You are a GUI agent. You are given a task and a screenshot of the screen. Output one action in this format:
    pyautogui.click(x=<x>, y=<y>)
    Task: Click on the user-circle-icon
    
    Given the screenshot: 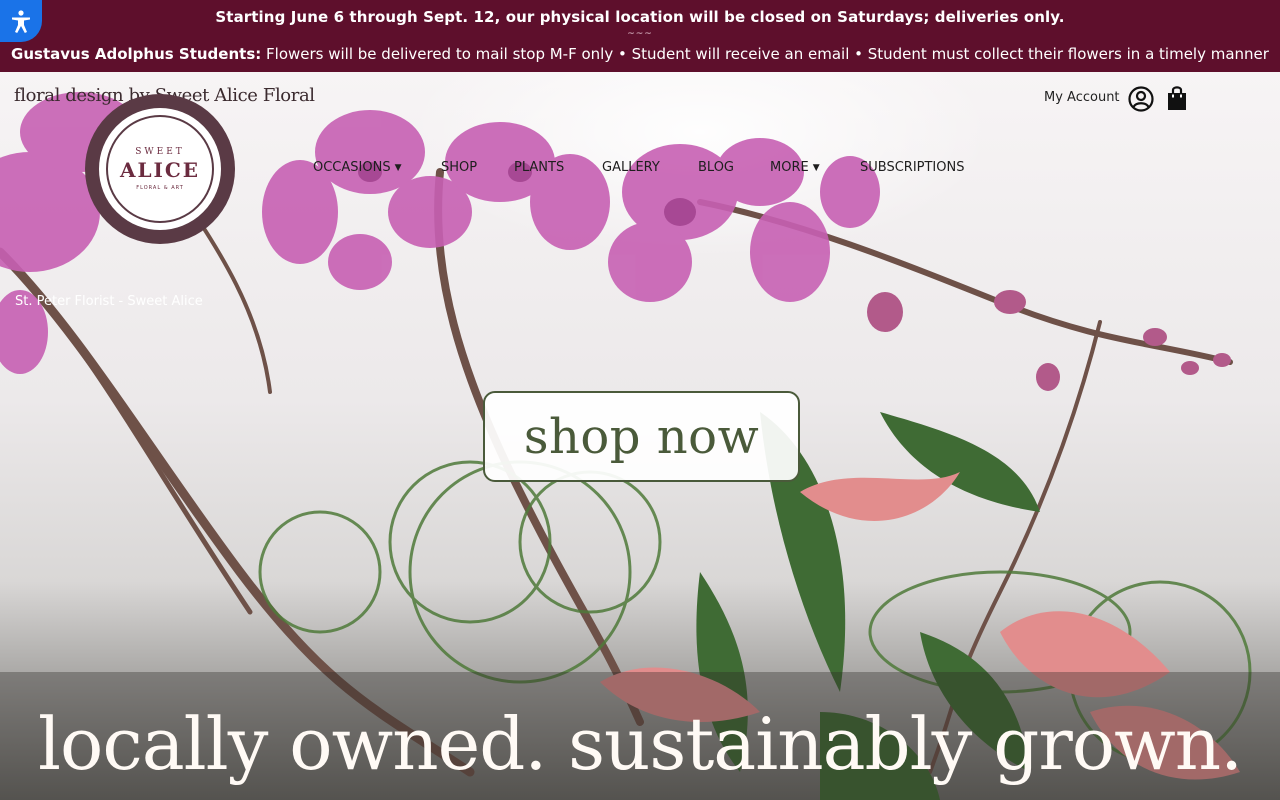 What is the action you would take?
    pyautogui.click(x=1141, y=99)
    